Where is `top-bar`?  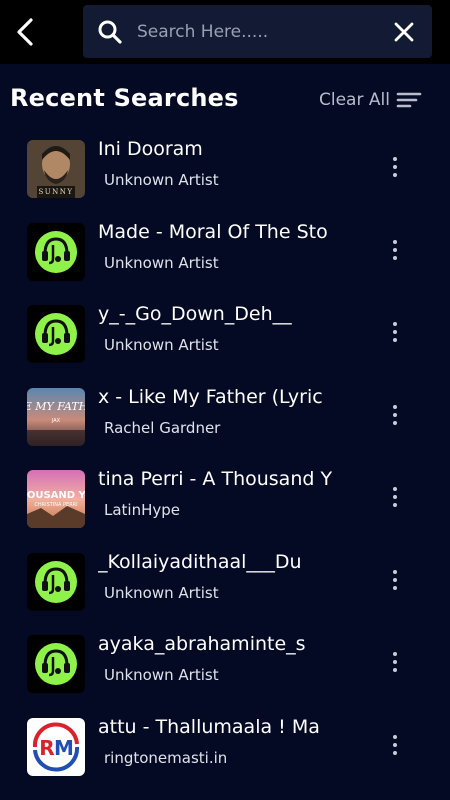
top-bar is located at coordinates (225, 32).